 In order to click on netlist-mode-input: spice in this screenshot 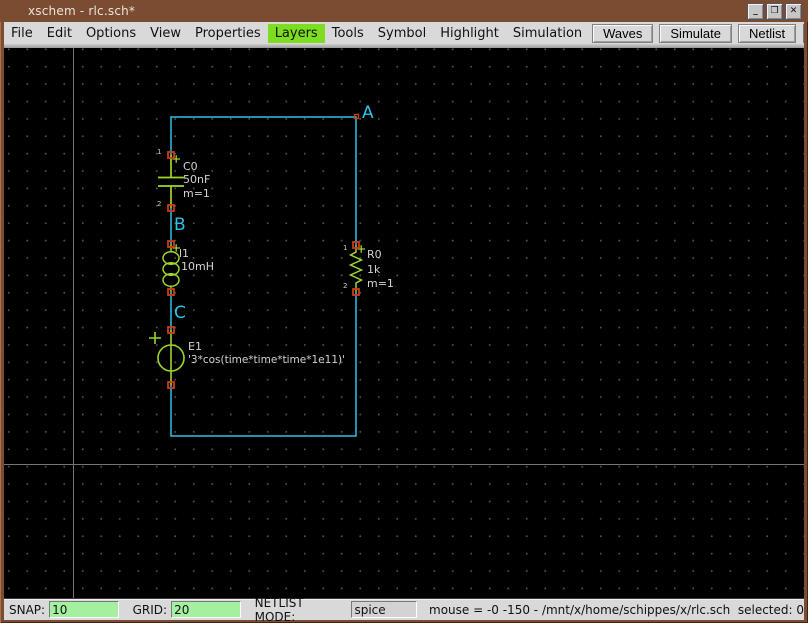, I will do `click(384, 609)`.